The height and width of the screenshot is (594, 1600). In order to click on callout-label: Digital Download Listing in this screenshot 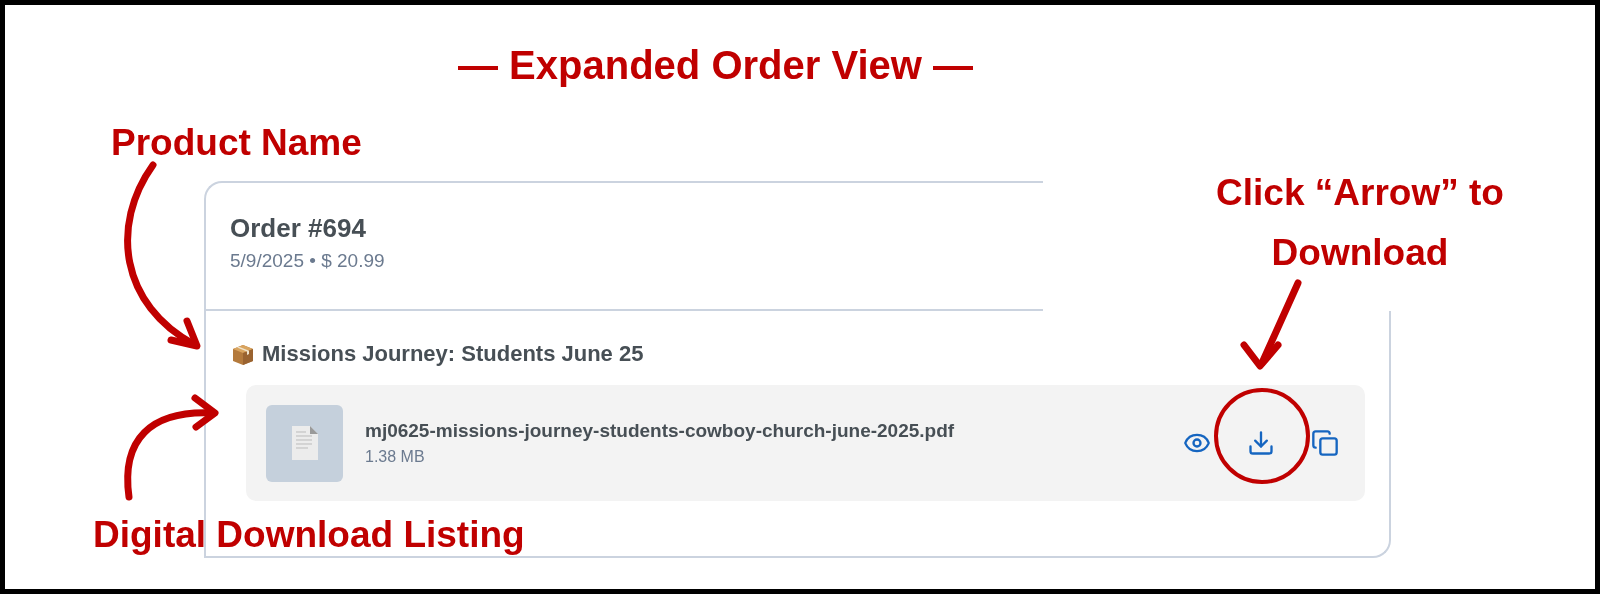, I will do `click(309, 535)`.